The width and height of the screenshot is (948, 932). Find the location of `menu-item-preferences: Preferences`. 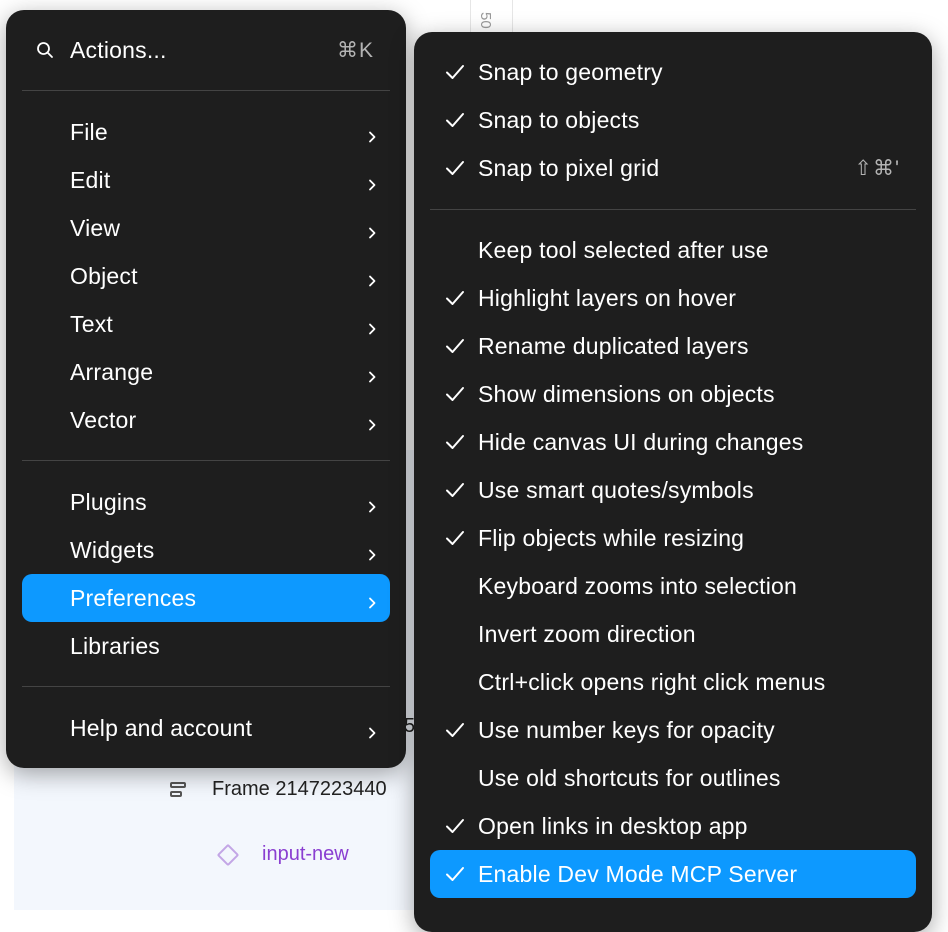

menu-item-preferences: Preferences is located at coordinates (206, 598).